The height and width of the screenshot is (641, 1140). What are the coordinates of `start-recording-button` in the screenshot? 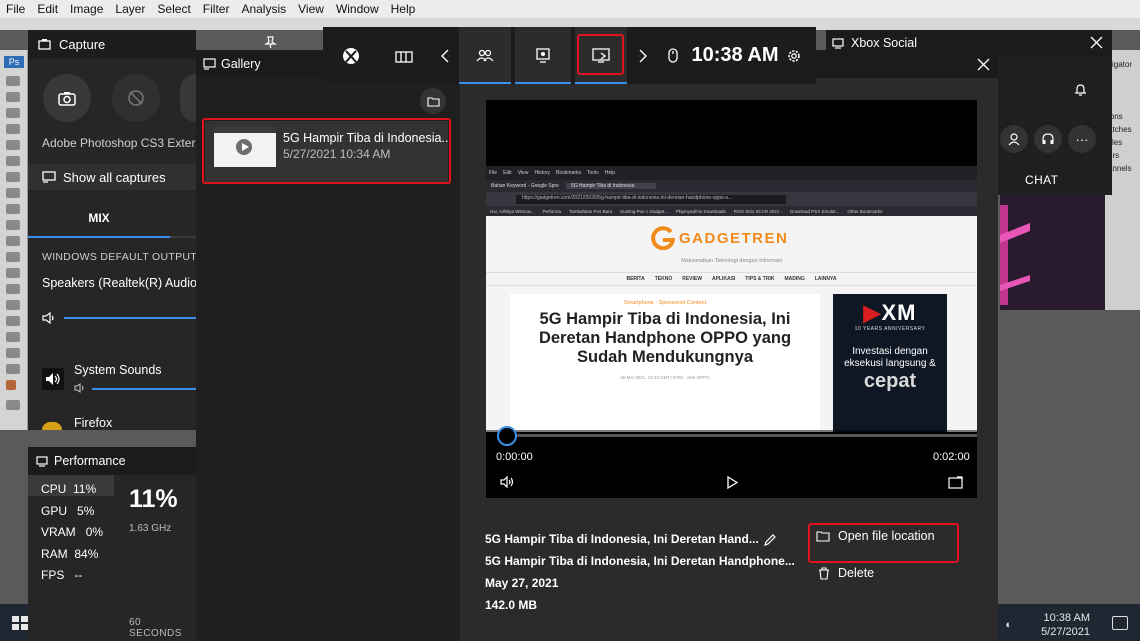 It's located at (188, 98).